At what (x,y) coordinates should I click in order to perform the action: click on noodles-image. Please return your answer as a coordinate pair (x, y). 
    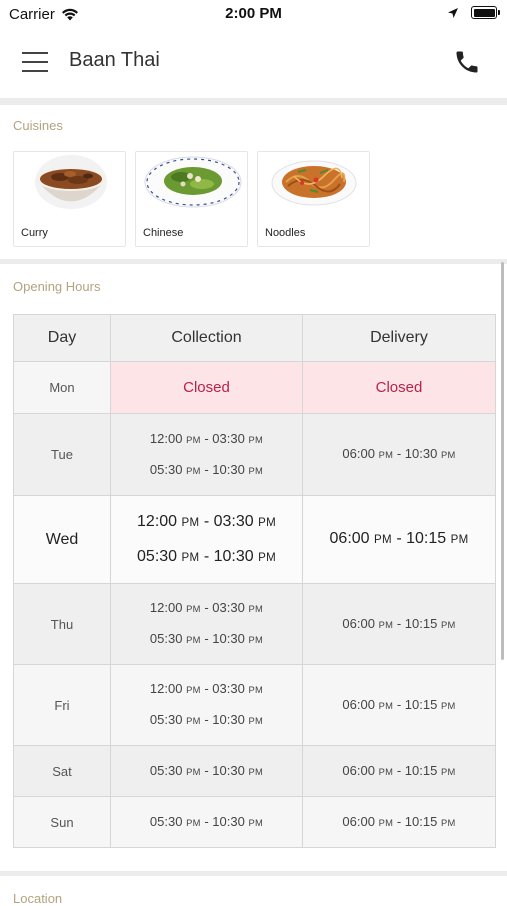
    Looking at the image, I should click on (314, 183).